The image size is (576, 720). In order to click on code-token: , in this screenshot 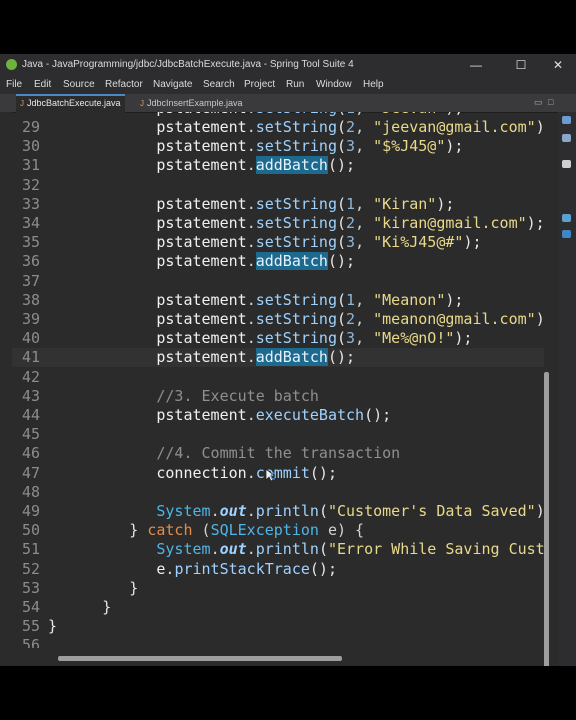, I will do `click(364, 319)`.